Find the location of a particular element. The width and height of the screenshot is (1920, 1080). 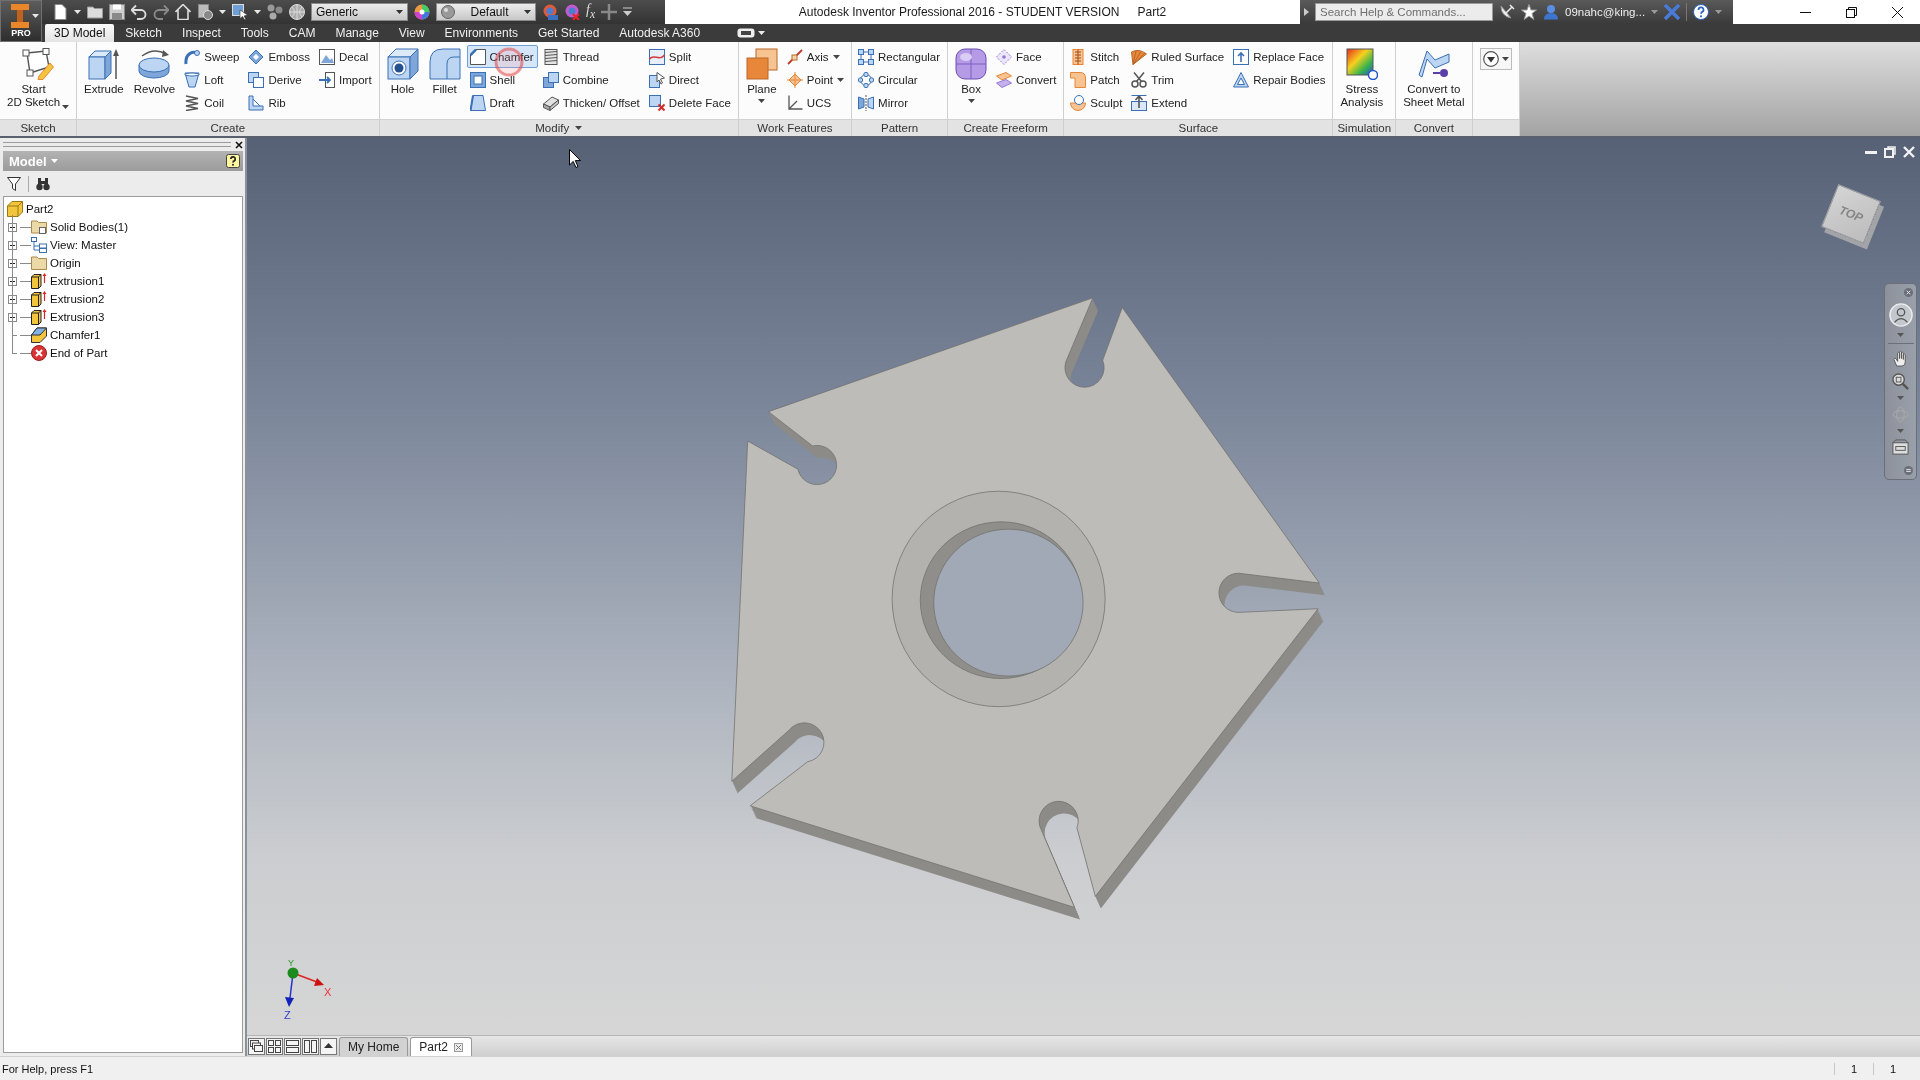

tree-item-label: Extrusion3 is located at coordinates (77, 317).